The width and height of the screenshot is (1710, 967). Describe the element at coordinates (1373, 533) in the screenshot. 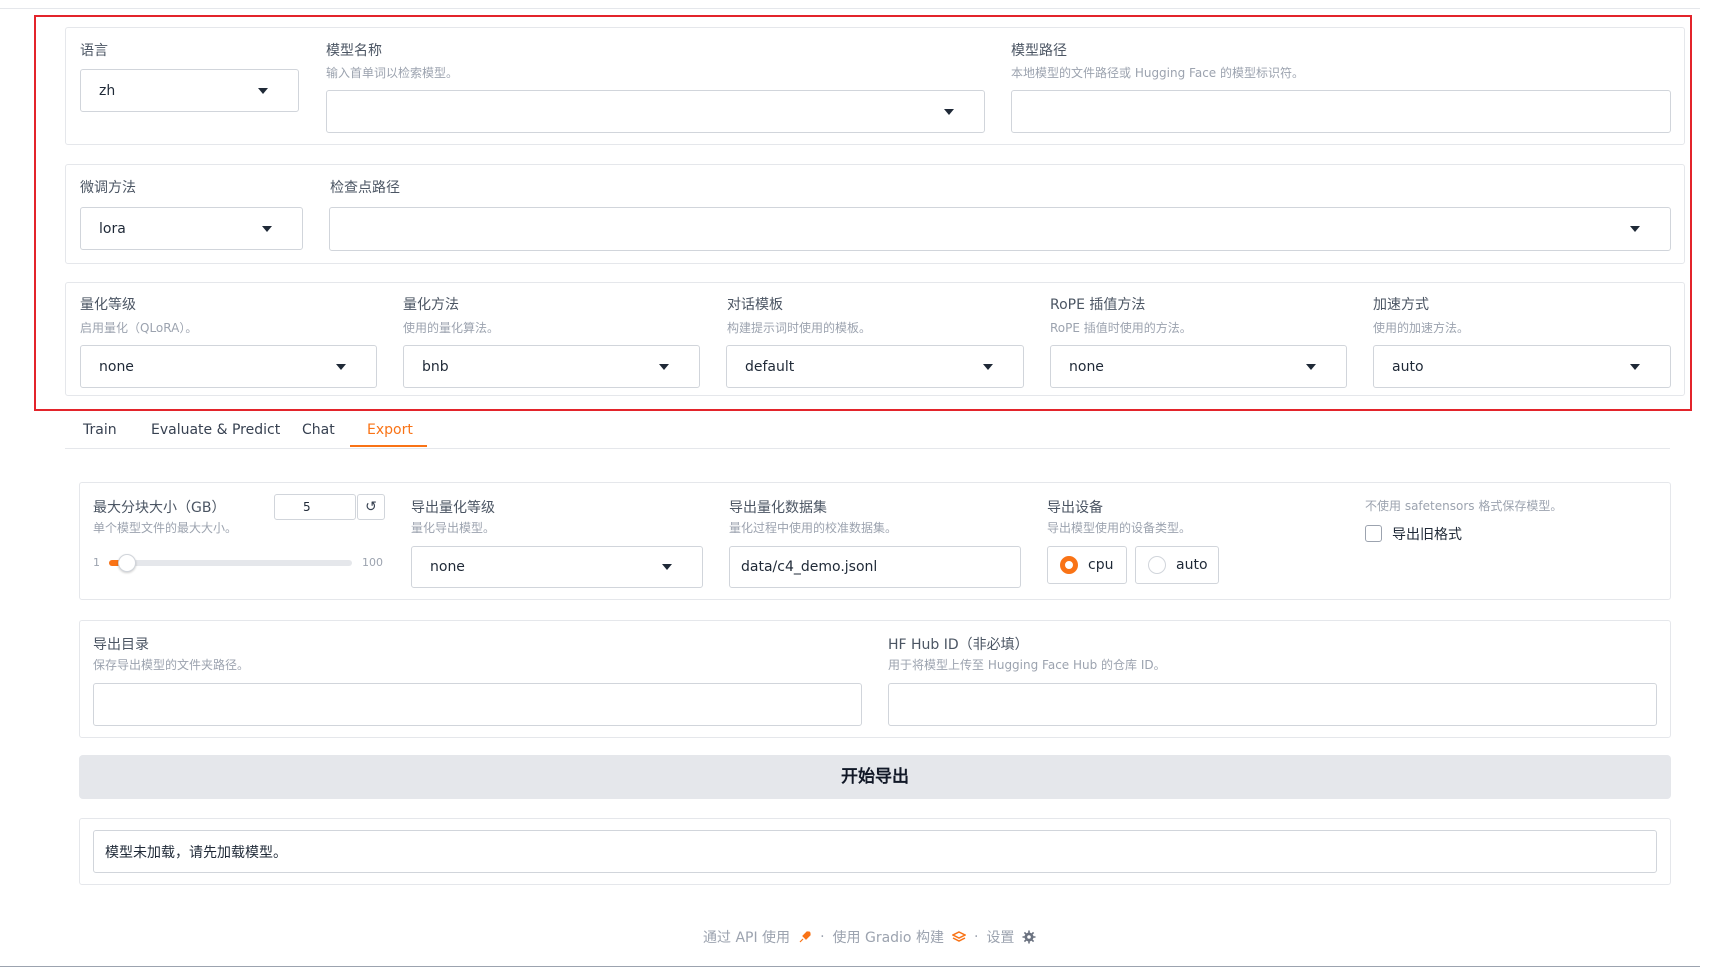

I see `export-legacy-format-checkbox` at that location.